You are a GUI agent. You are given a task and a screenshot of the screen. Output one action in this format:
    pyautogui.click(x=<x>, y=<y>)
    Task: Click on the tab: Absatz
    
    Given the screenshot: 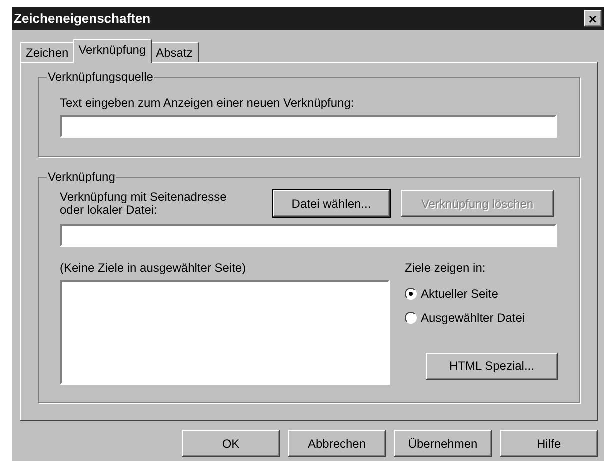 What is the action you would take?
    pyautogui.click(x=174, y=52)
    